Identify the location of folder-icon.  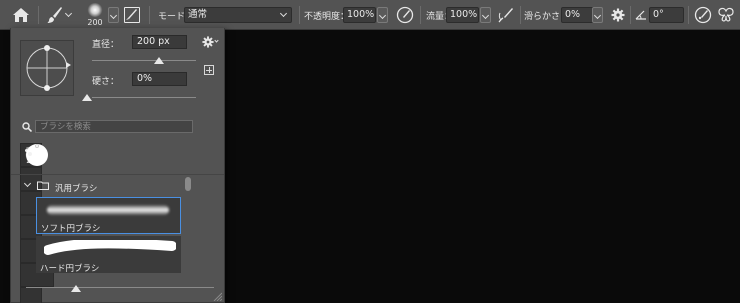
(43, 185).